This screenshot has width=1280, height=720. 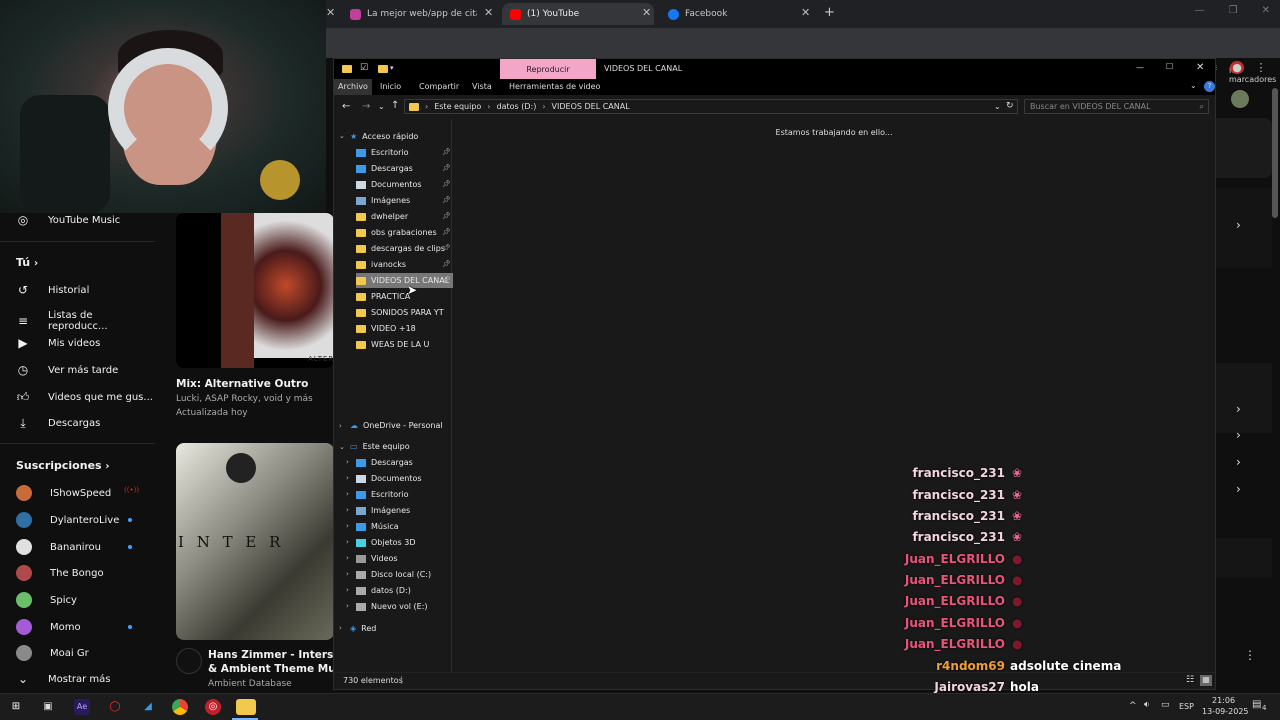 I want to click on nav-pc-item: Descargas, so click(x=384, y=462).